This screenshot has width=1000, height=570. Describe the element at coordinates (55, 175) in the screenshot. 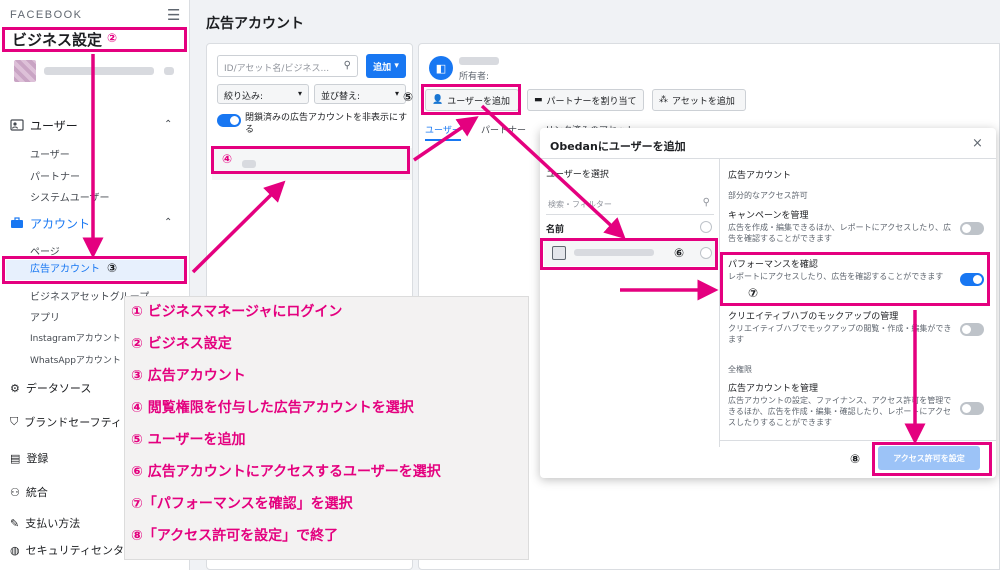

I see `sidebar-item-partners: パートナー` at that location.